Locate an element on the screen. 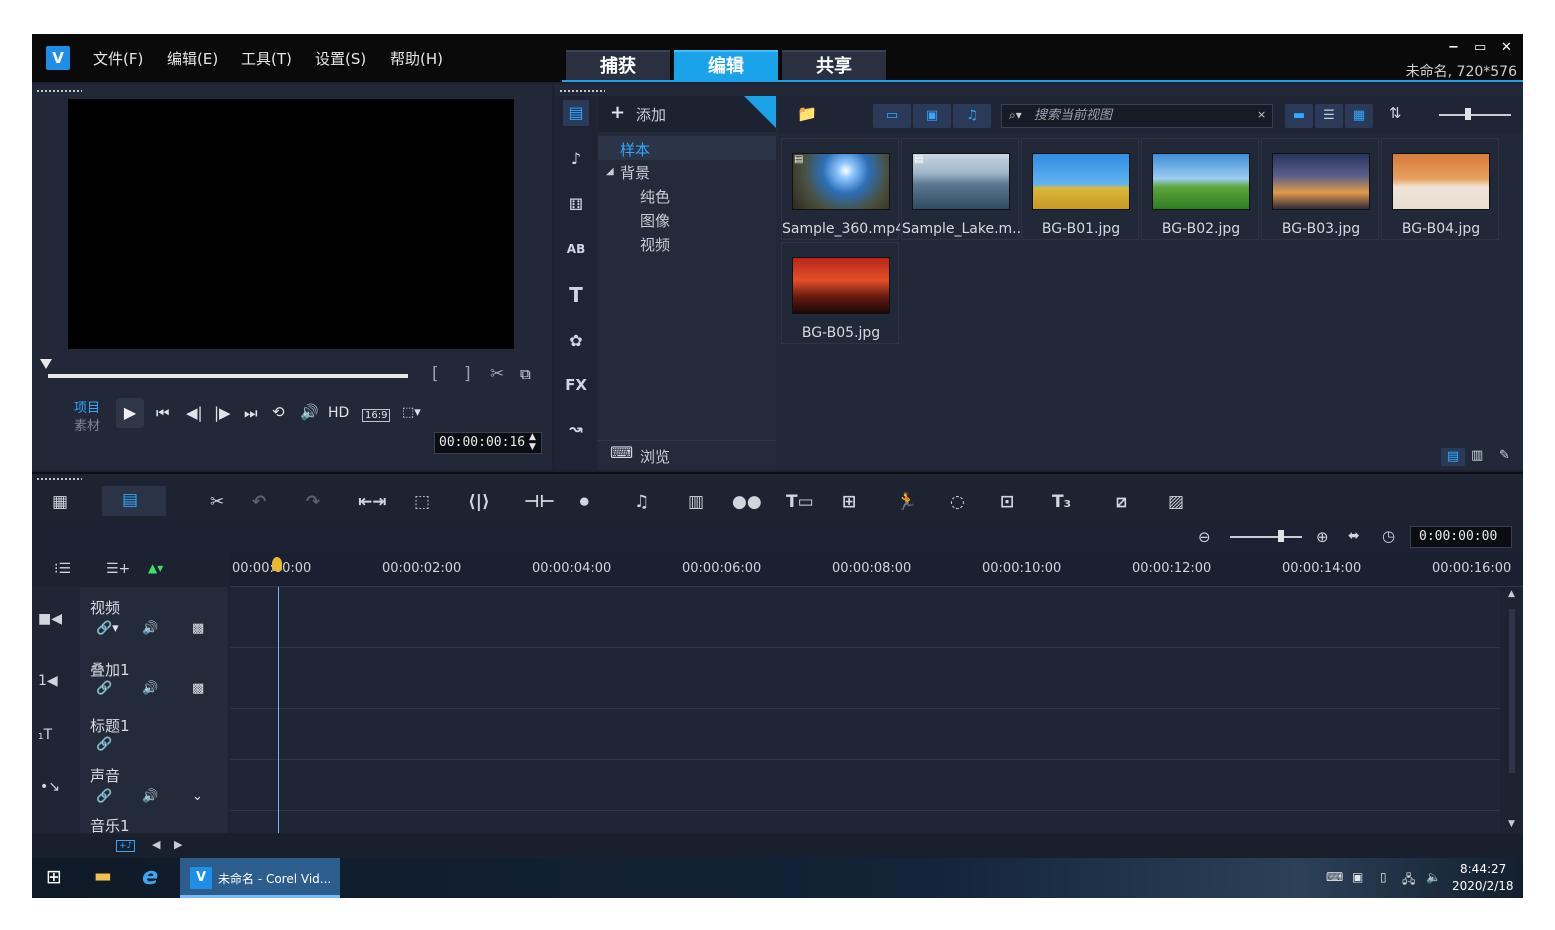 The image size is (1555, 930). panel-grip is located at coordinates (59, 479).